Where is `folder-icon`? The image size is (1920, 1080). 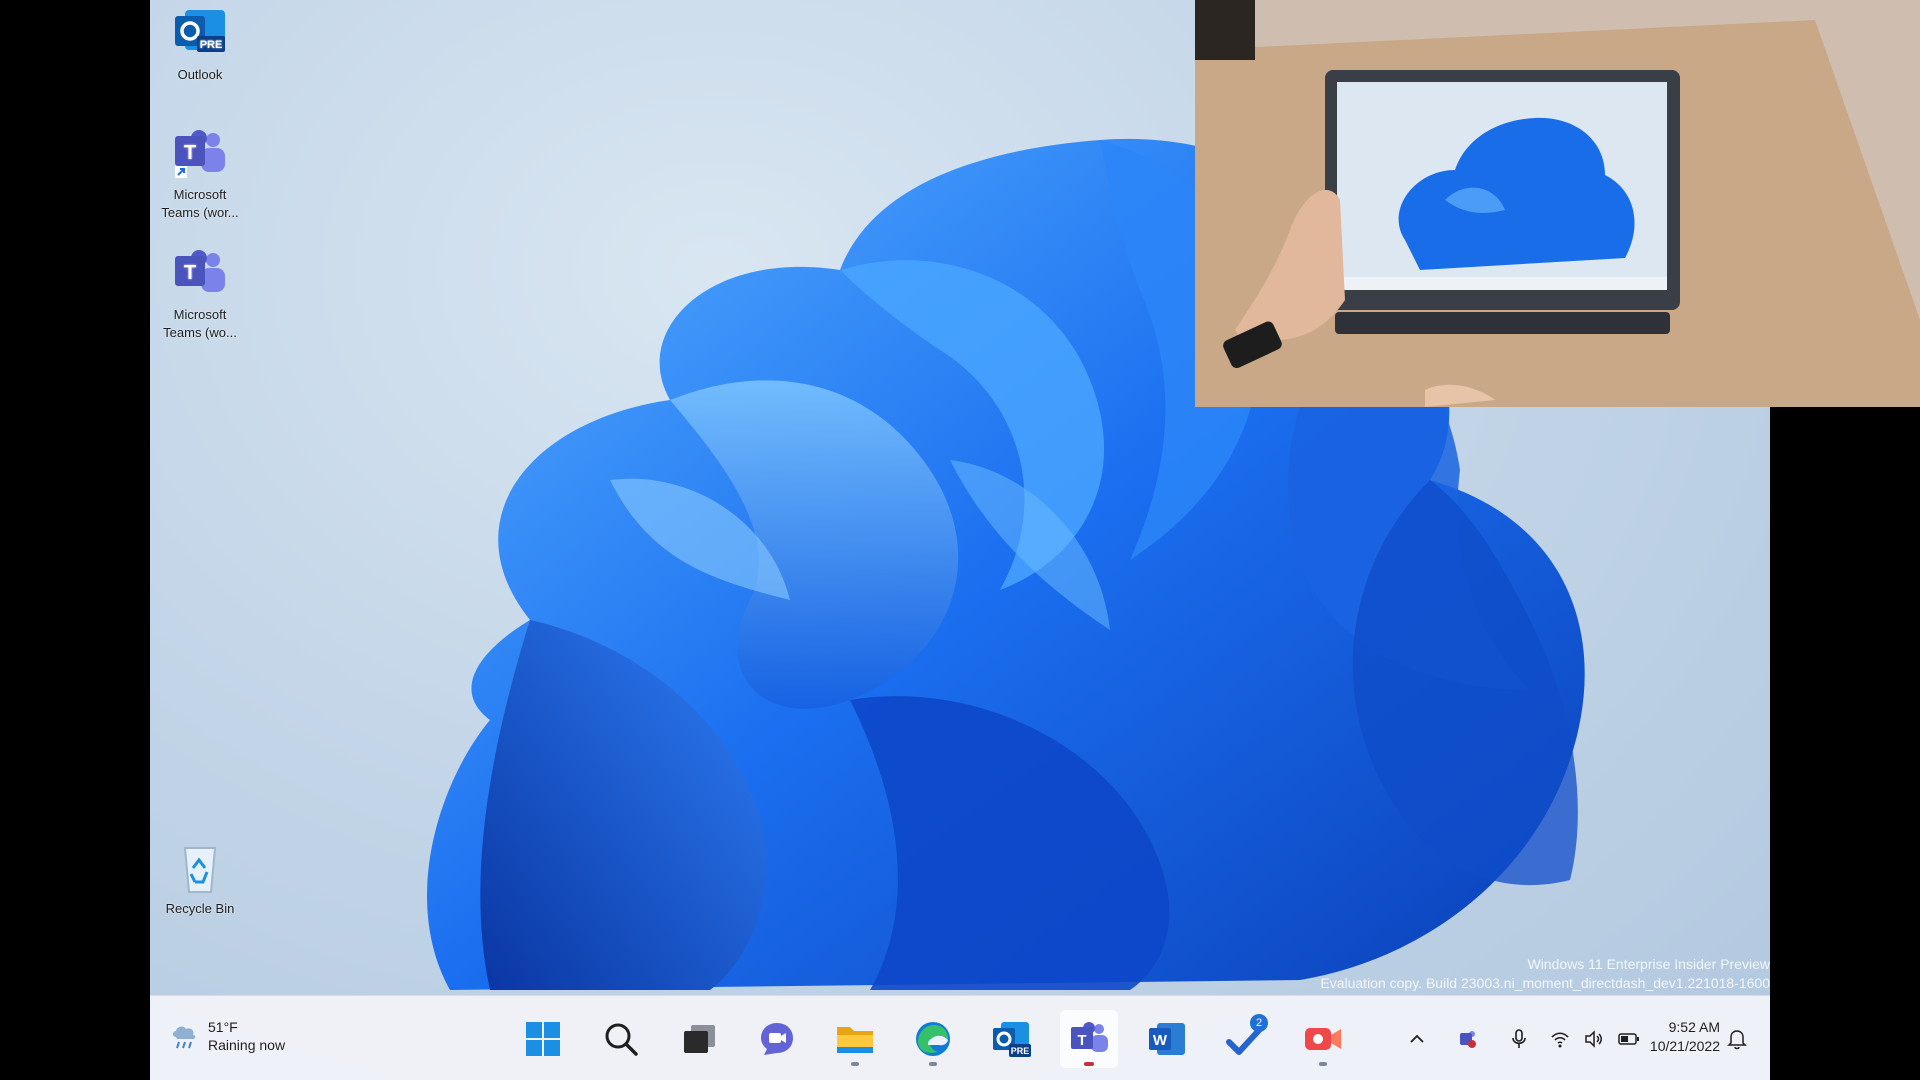
folder-icon is located at coordinates (855, 1040).